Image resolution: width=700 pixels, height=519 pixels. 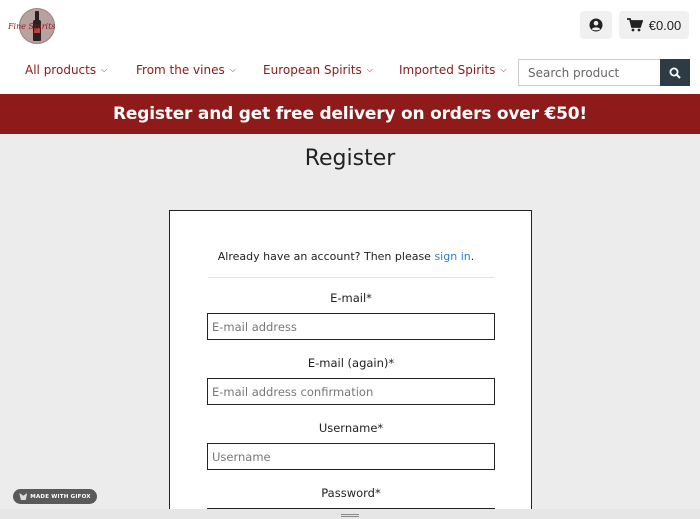 What do you see at coordinates (312, 70) in the screenshot?
I see `nav-item-label: European Spirits` at bounding box center [312, 70].